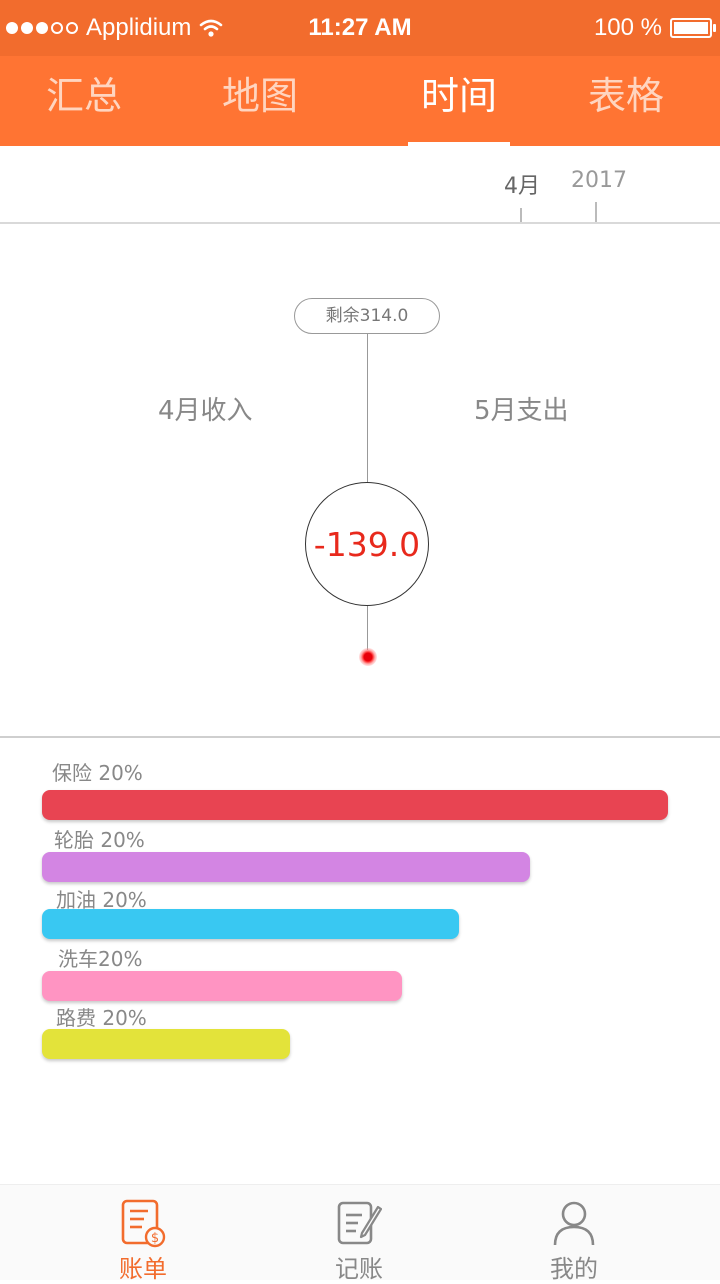 The height and width of the screenshot is (1284, 720). What do you see at coordinates (99, 840) in the screenshot?
I see `category-label-tires: 轮胎 20%` at bounding box center [99, 840].